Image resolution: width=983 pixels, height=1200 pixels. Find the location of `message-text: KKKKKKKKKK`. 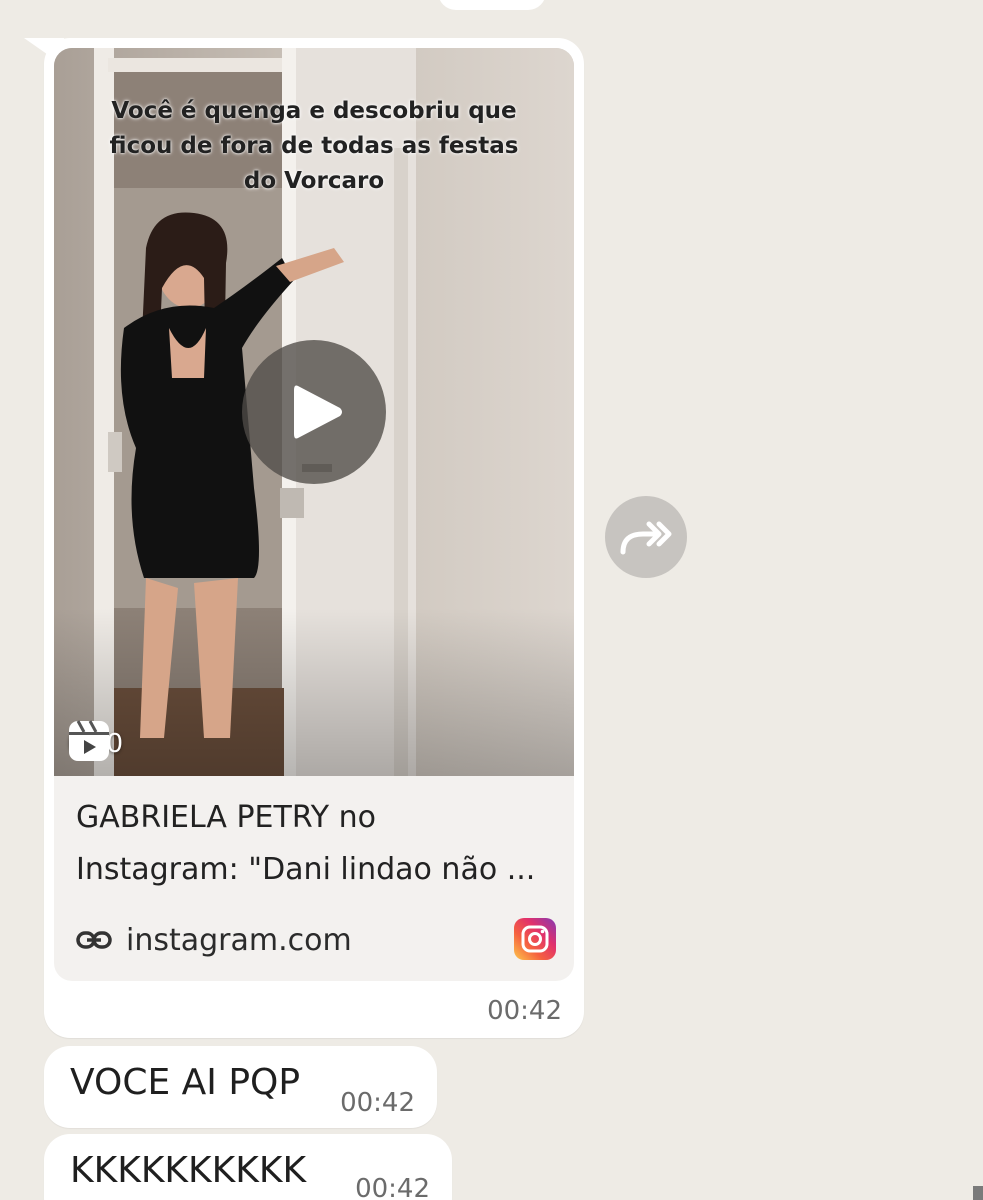

message-text: KKKKKKKKKK is located at coordinates (188, 1170).